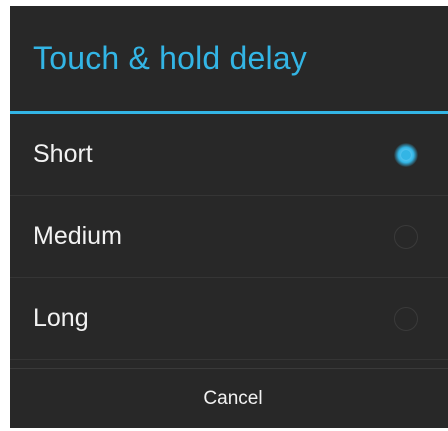 This screenshot has height=431, width=448. What do you see at coordinates (61, 318) in the screenshot?
I see `option-long-label: Long` at bounding box center [61, 318].